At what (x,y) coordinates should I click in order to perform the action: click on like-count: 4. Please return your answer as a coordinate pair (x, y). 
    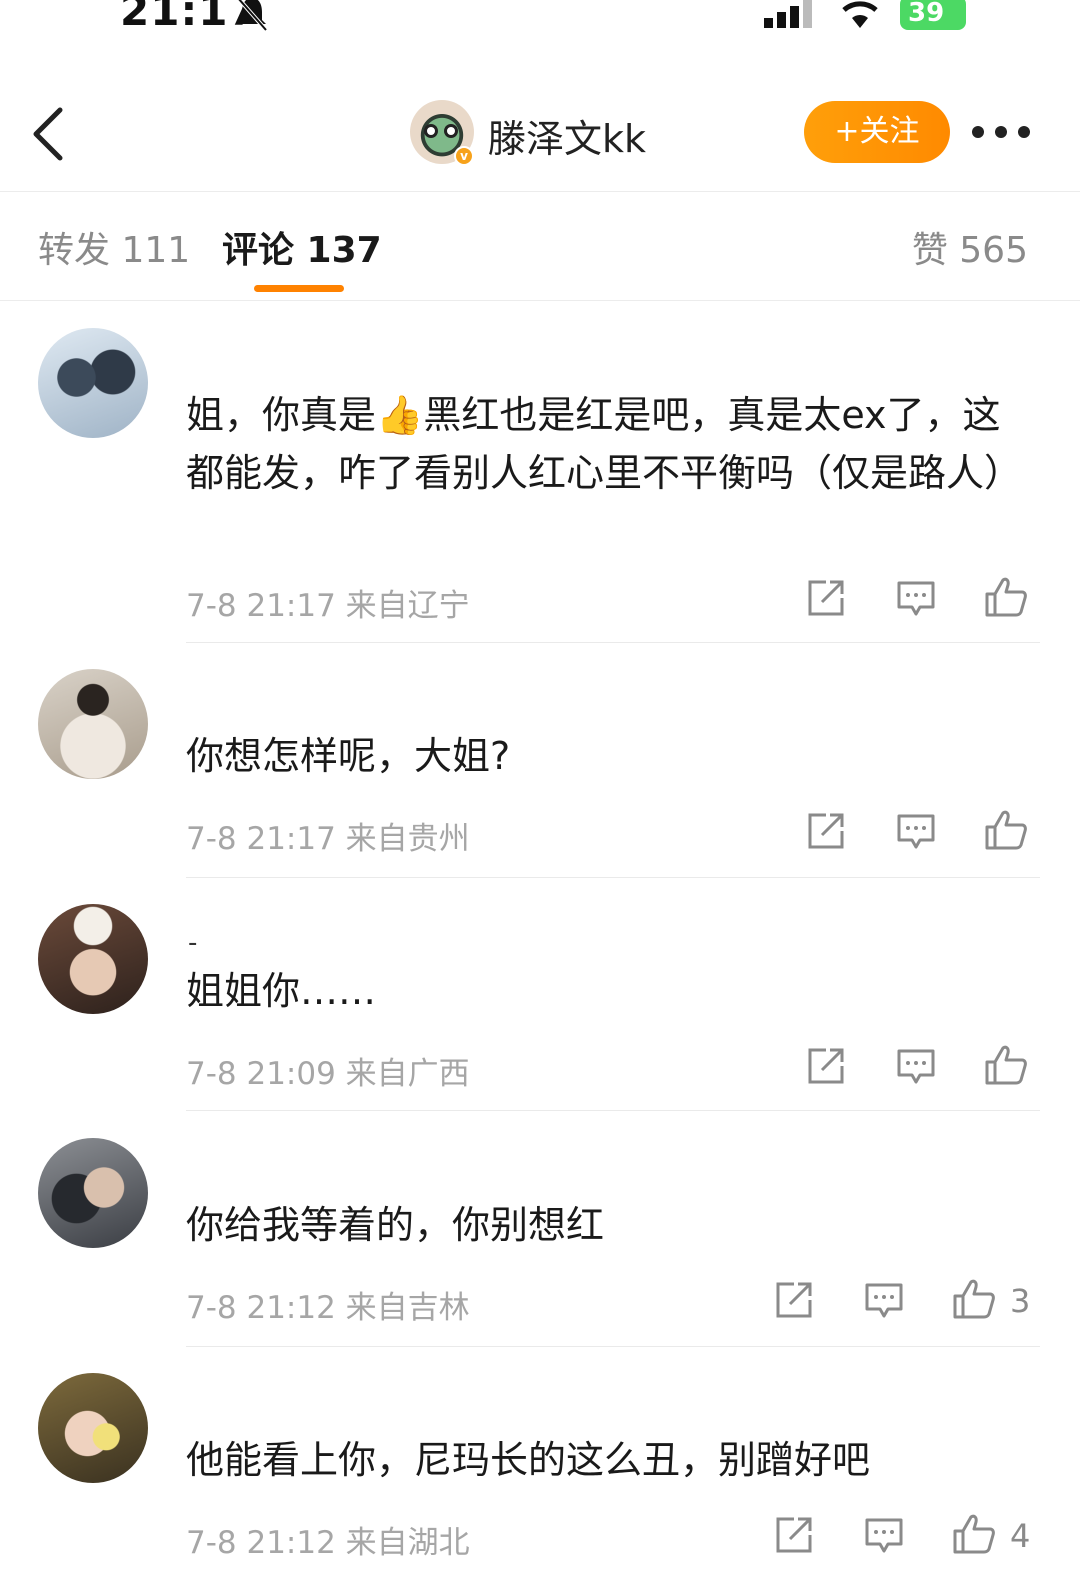
    Looking at the image, I should click on (1020, 1536).